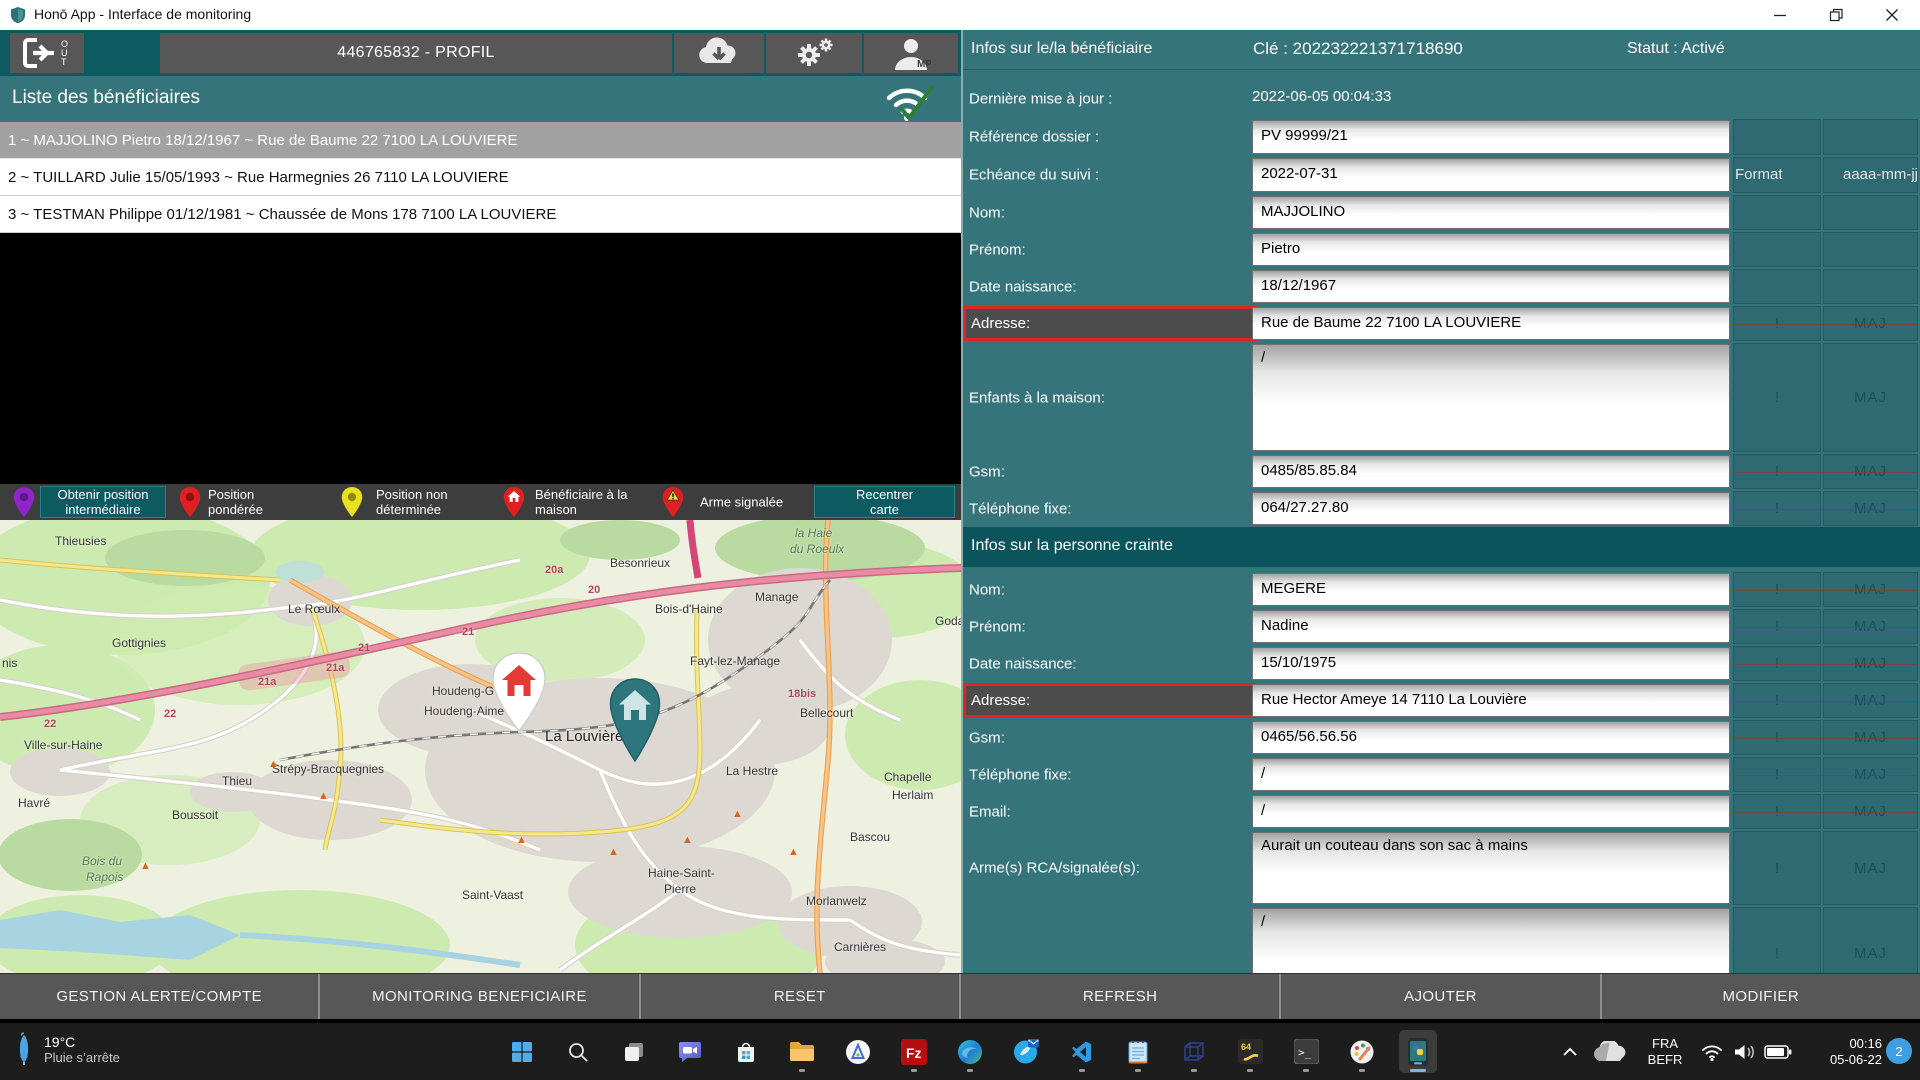  I want to click on due-date-field: 2022-07-31, so click(1491, 175).